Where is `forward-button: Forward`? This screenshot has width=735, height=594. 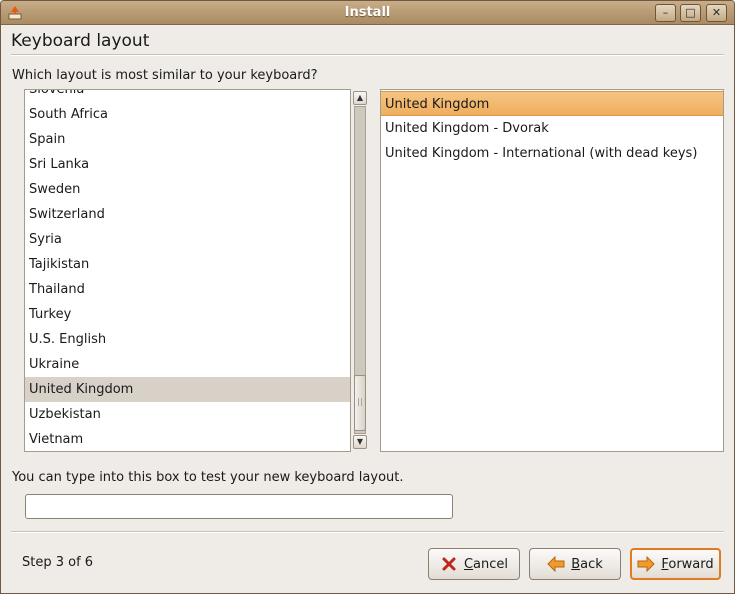 forward-button: Forward is located at coordinates (675, 564).